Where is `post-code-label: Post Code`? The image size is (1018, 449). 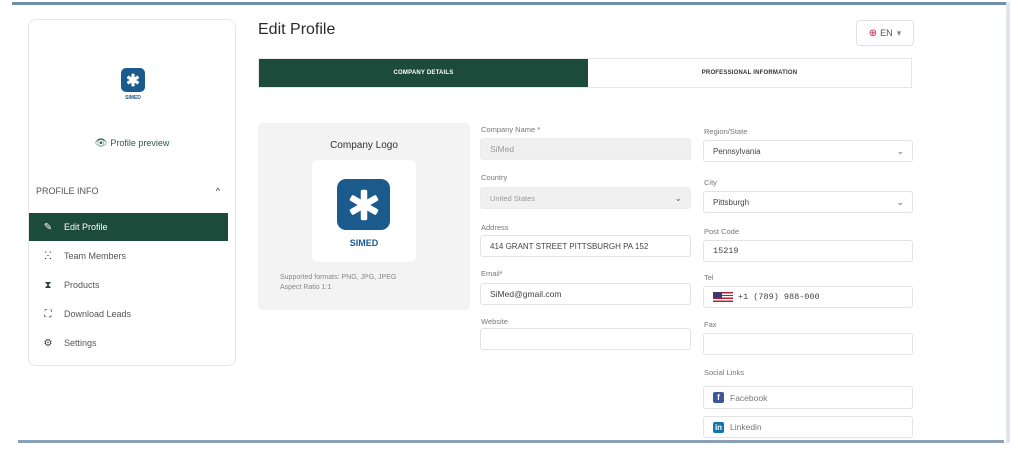
post-code-label: Post Code is located at coordinates (722, 231).